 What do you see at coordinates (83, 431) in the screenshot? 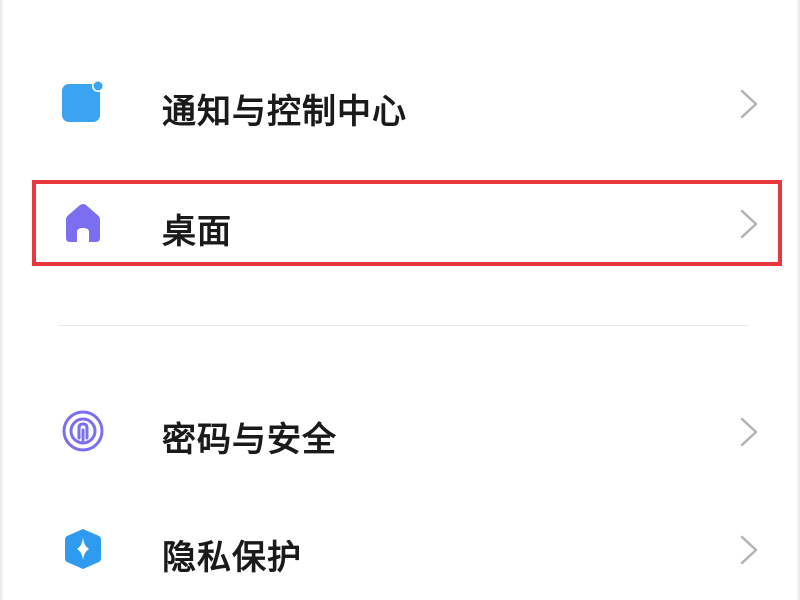
I see `fingerprint-icon` at bounding box center [83, 431].